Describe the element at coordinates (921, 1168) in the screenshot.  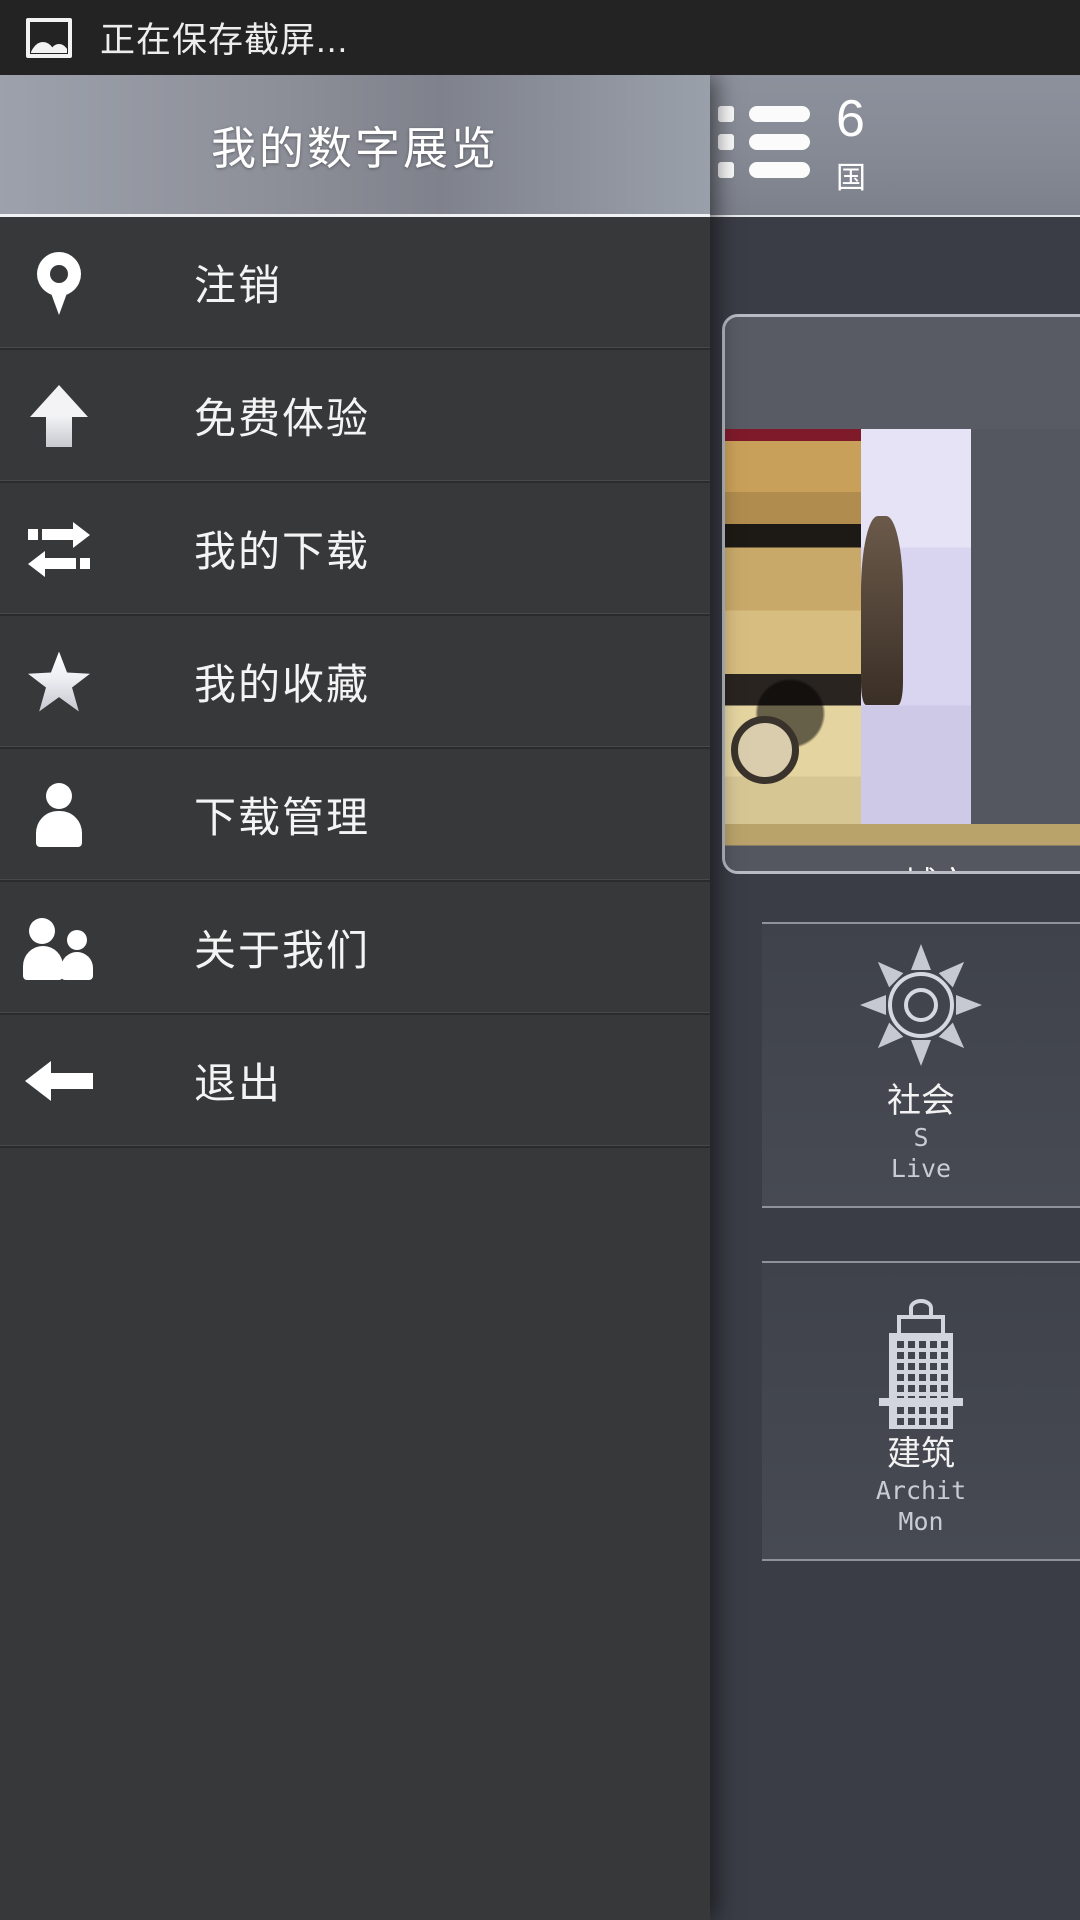
I see `category-label-en-2: Live` at that location.